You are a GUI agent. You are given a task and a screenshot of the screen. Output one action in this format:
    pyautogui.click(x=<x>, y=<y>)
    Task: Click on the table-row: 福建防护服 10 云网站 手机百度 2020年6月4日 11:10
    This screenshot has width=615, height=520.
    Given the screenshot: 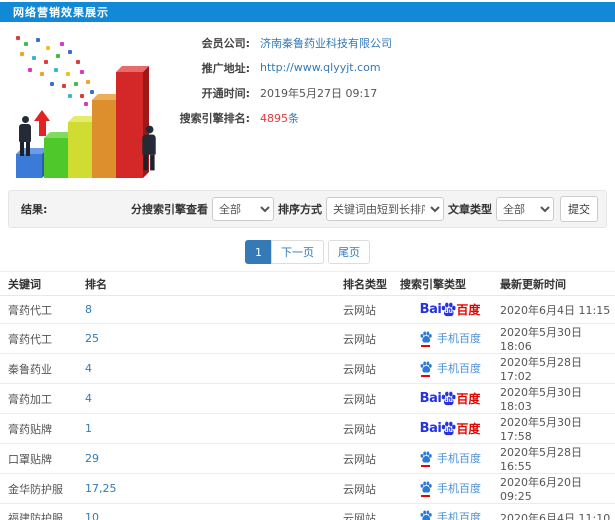 What is the action you would take?
    pyautogui.click(x=307, y=511)
    